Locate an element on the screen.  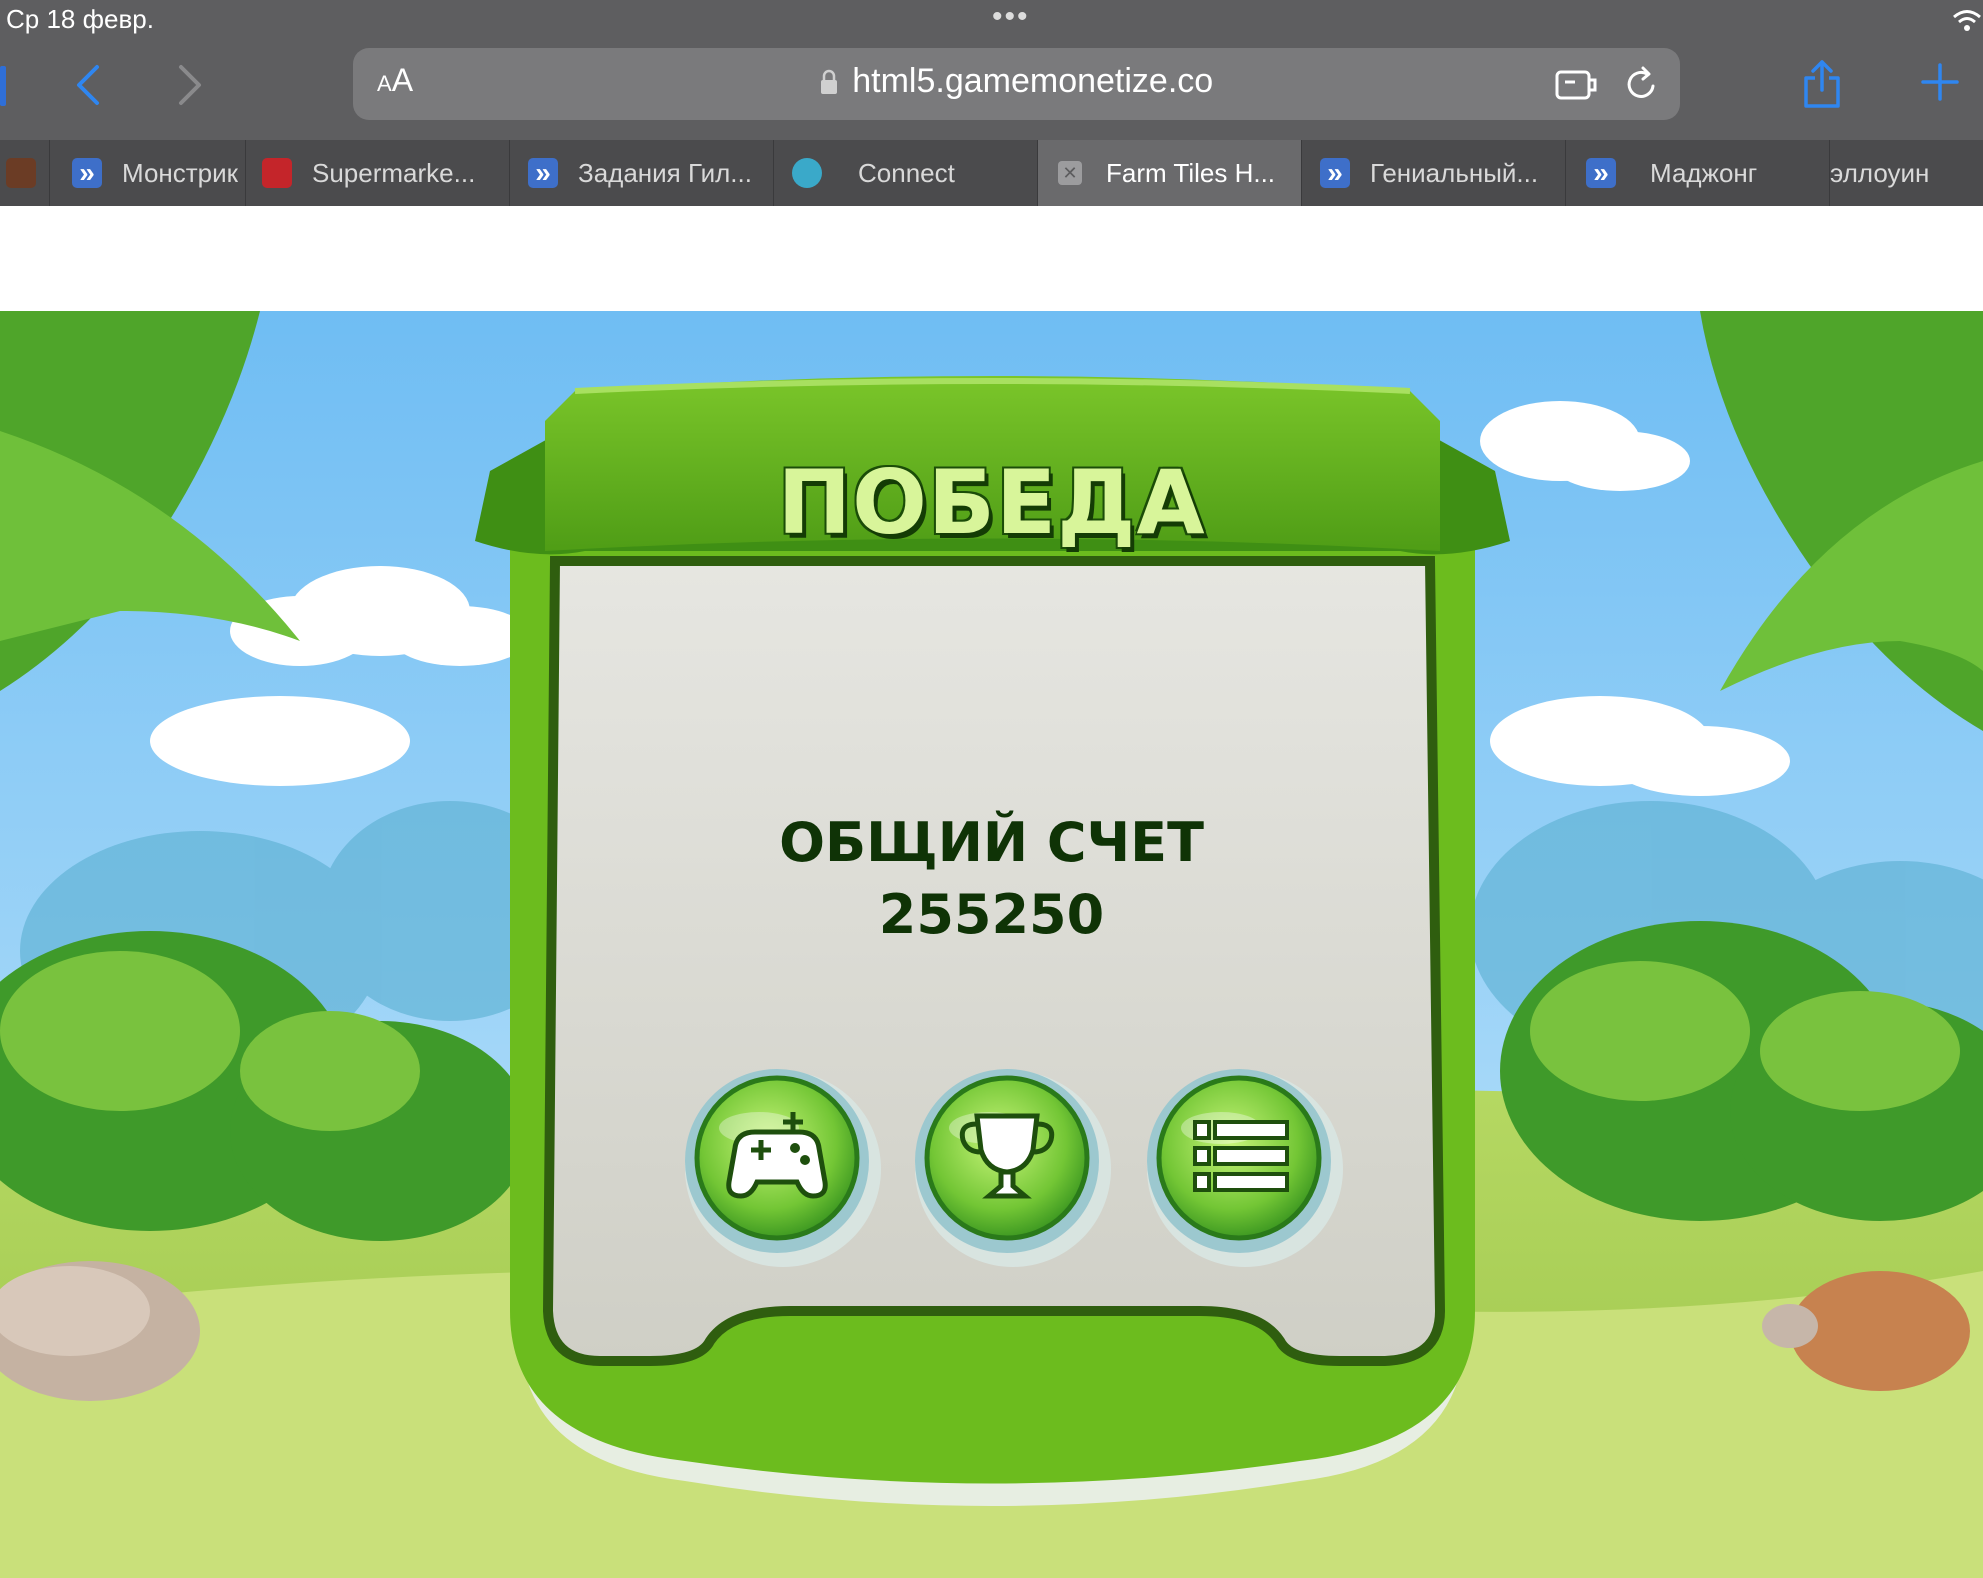
trophy-icon is located at coordinates (1007, 1158).